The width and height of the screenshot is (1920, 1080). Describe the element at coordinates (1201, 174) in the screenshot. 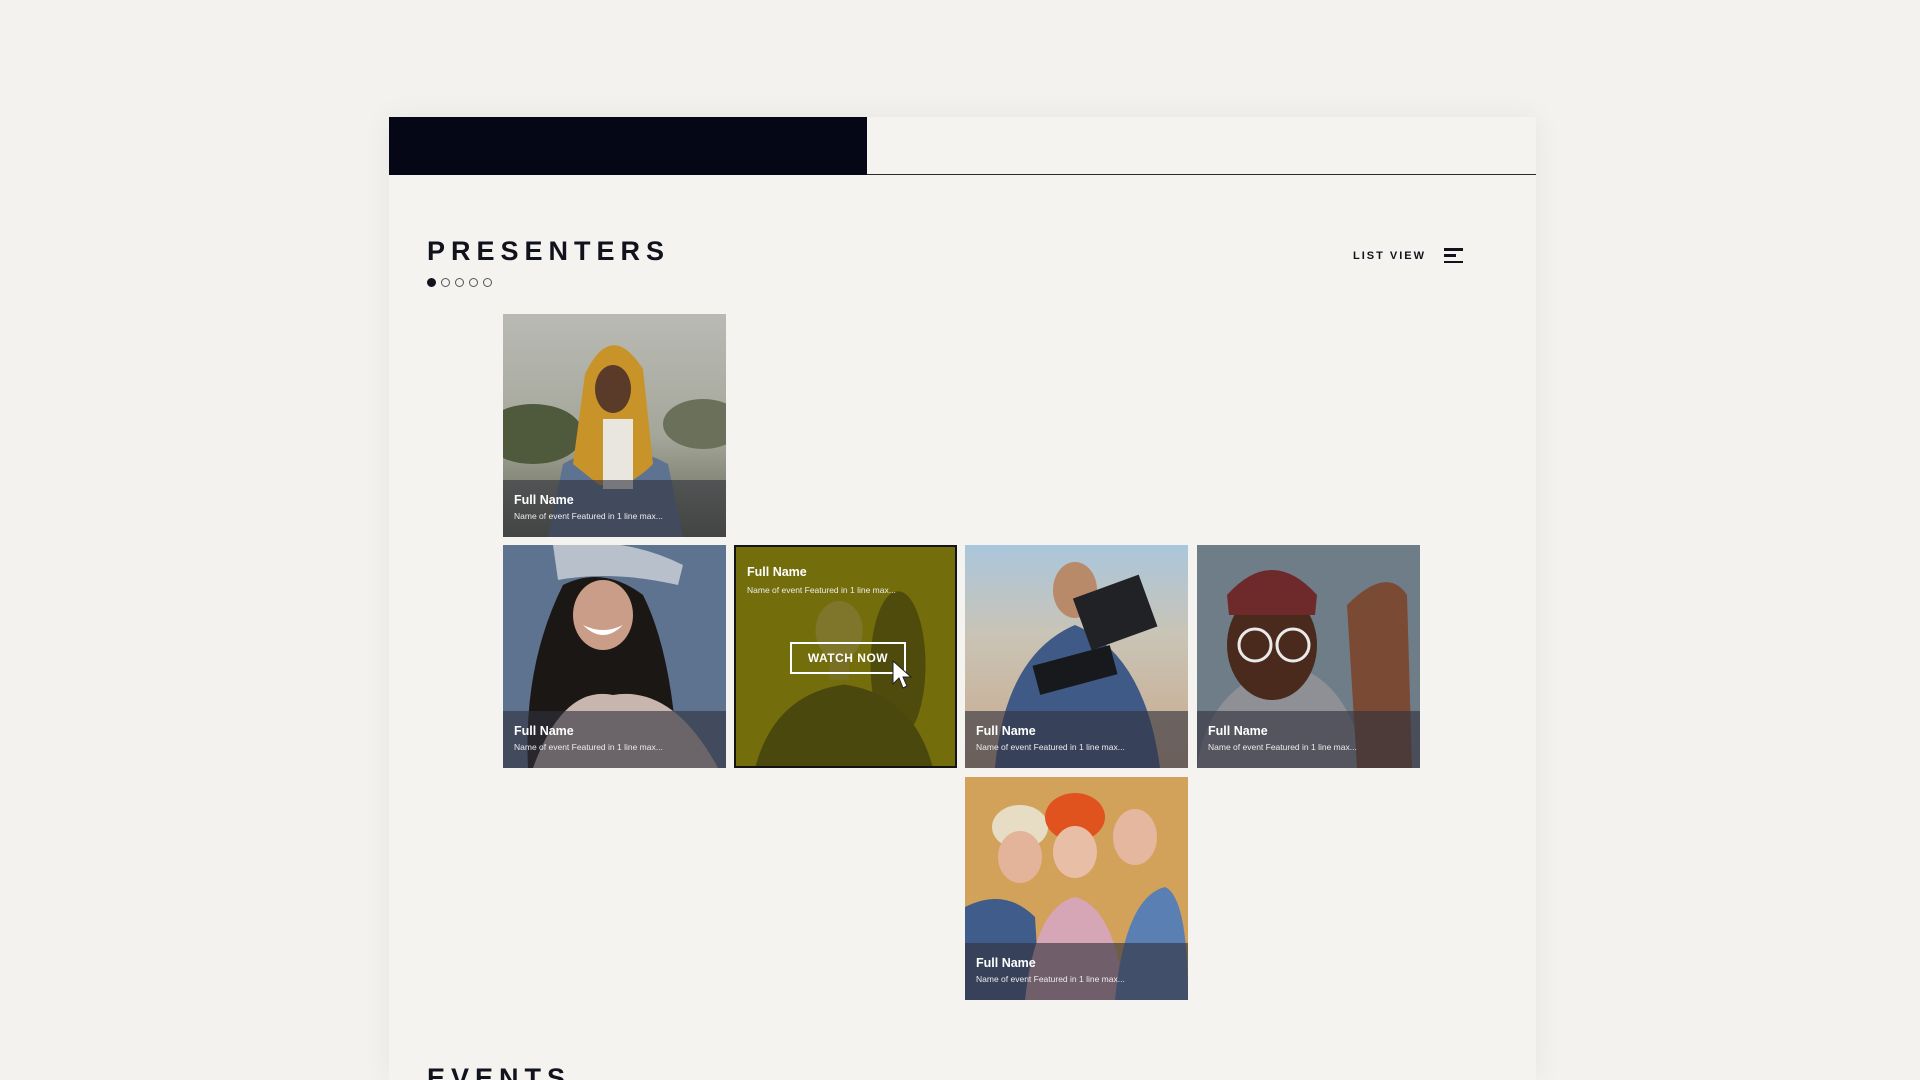

I see `header-divider` at that location.